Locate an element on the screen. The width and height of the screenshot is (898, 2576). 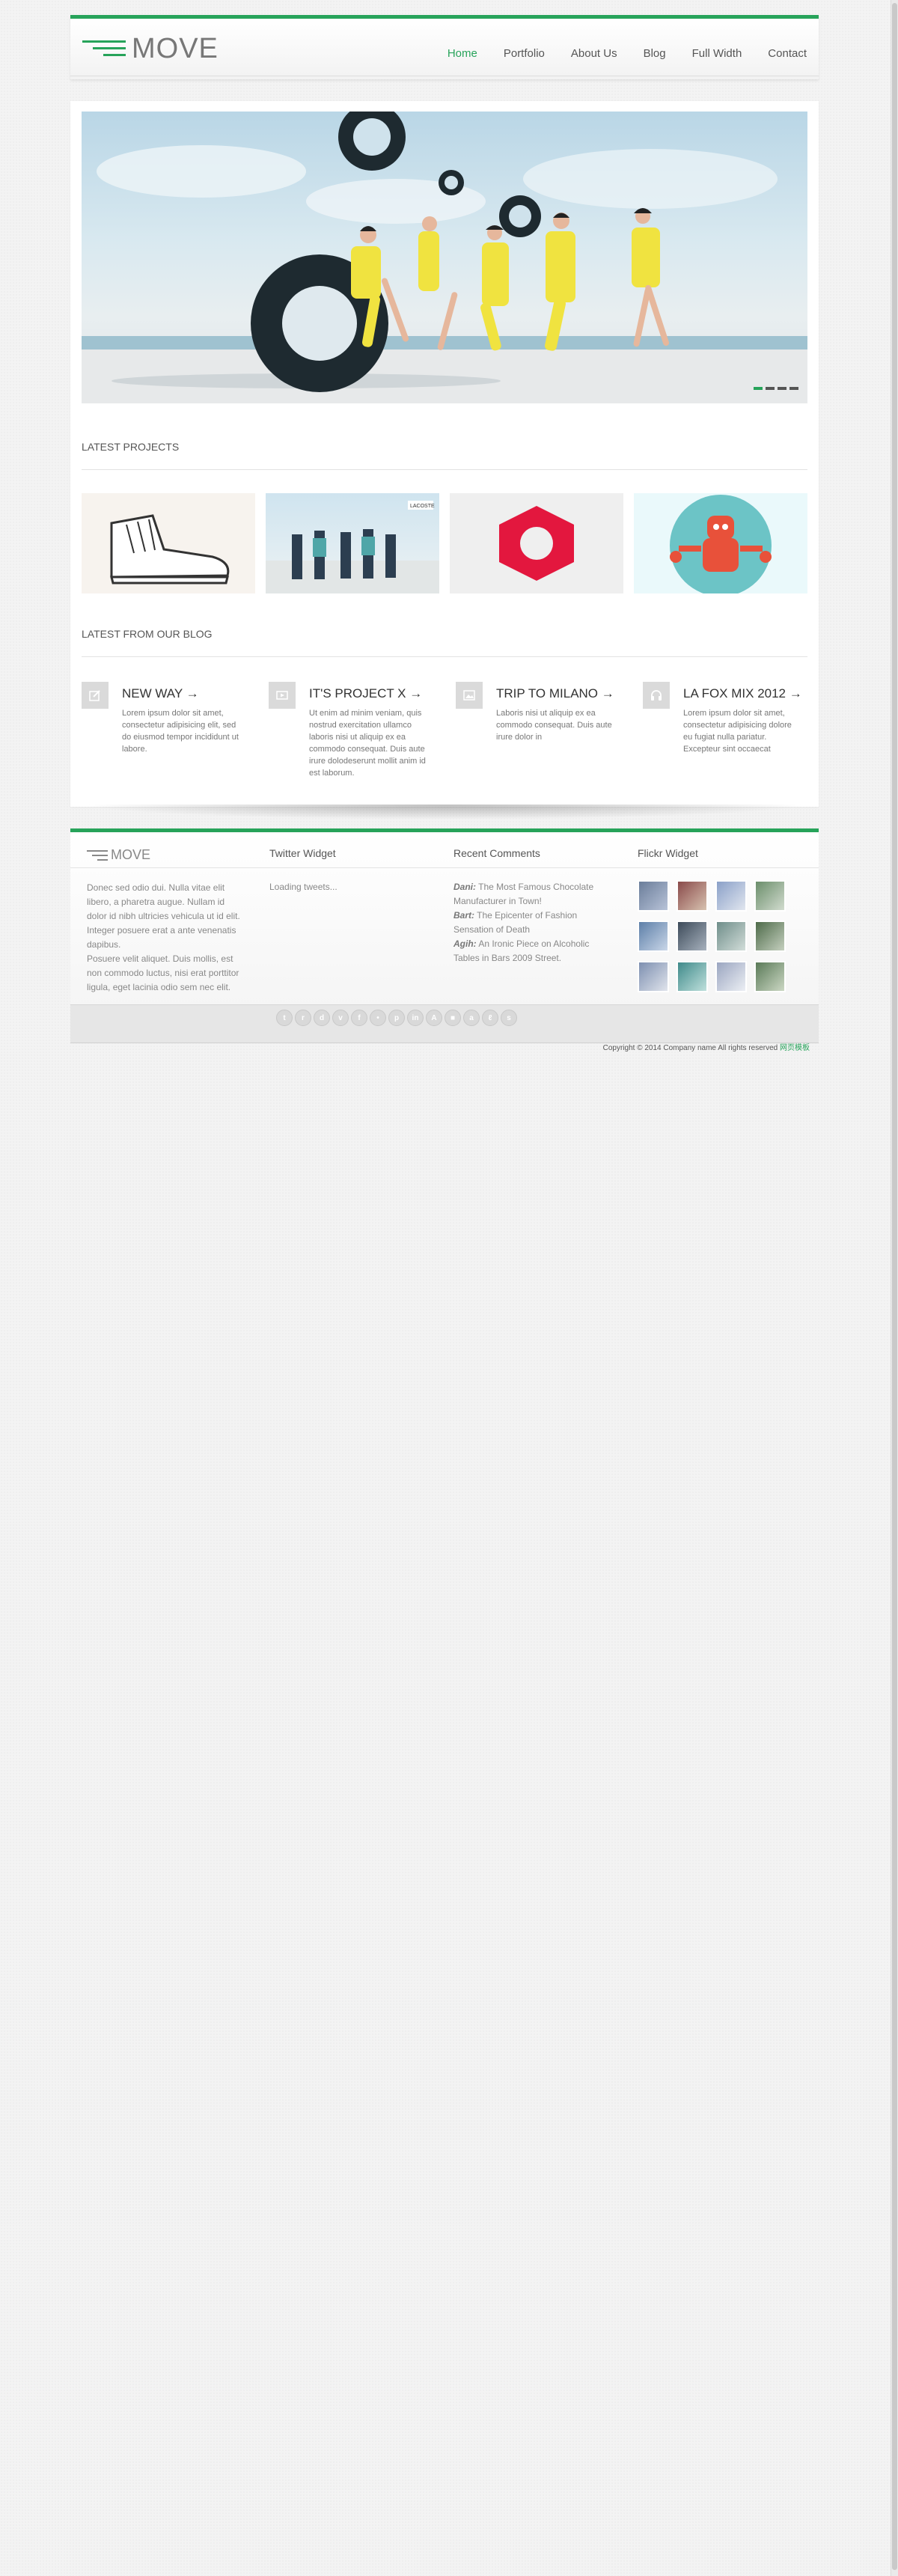
scrollbar is located at coordinates (894, 1288).